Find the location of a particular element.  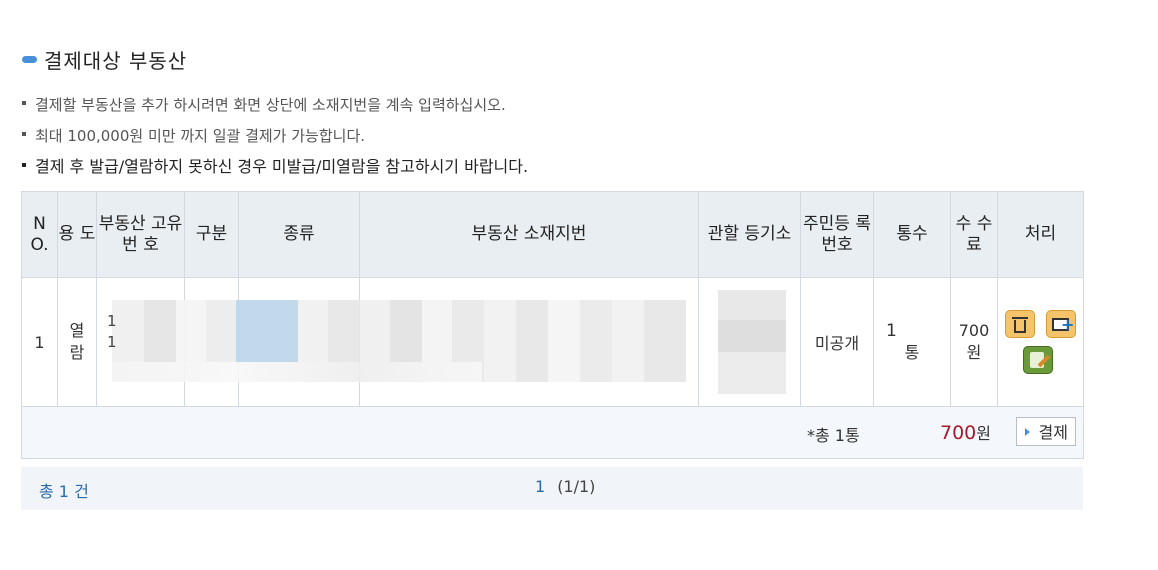

header-resident-no: 주민등 록번호 is located at coordinates (837, 234).